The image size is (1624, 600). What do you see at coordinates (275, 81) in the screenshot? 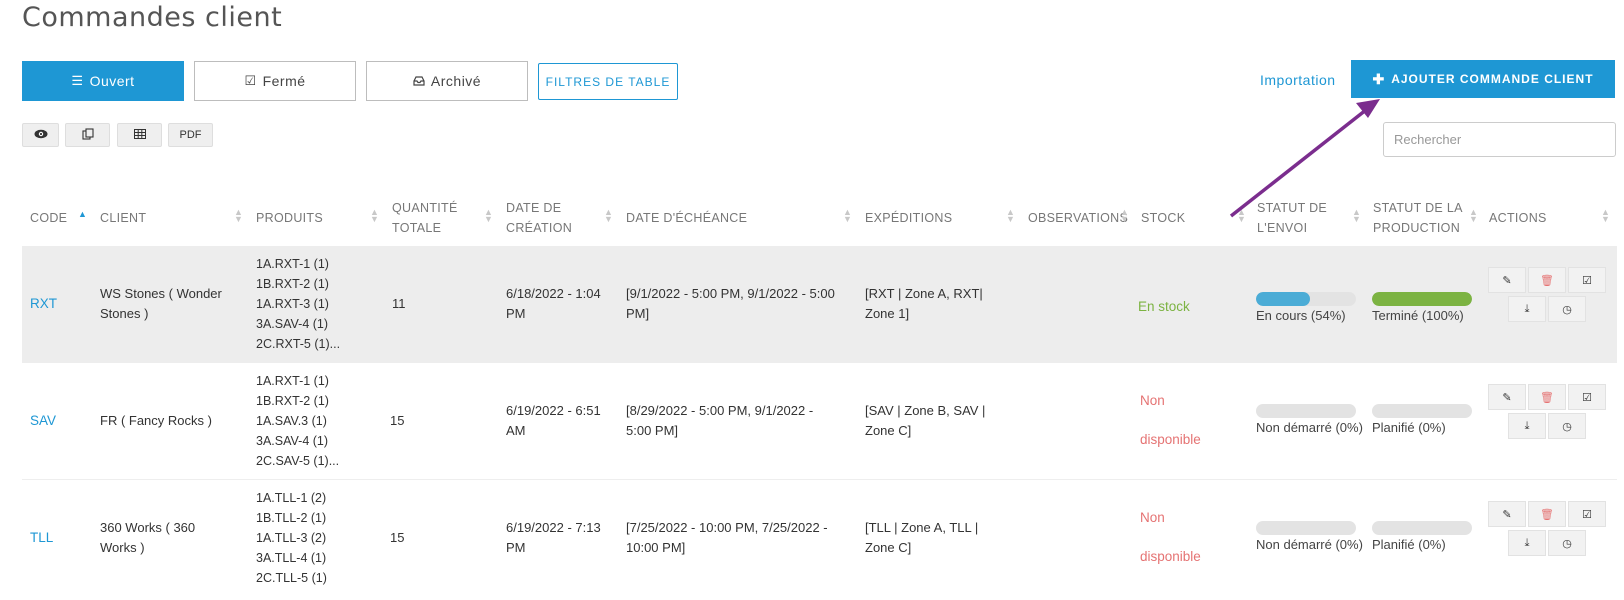
I see `tab-closed: ☑ Fermé` at bounding box center [275, 81].